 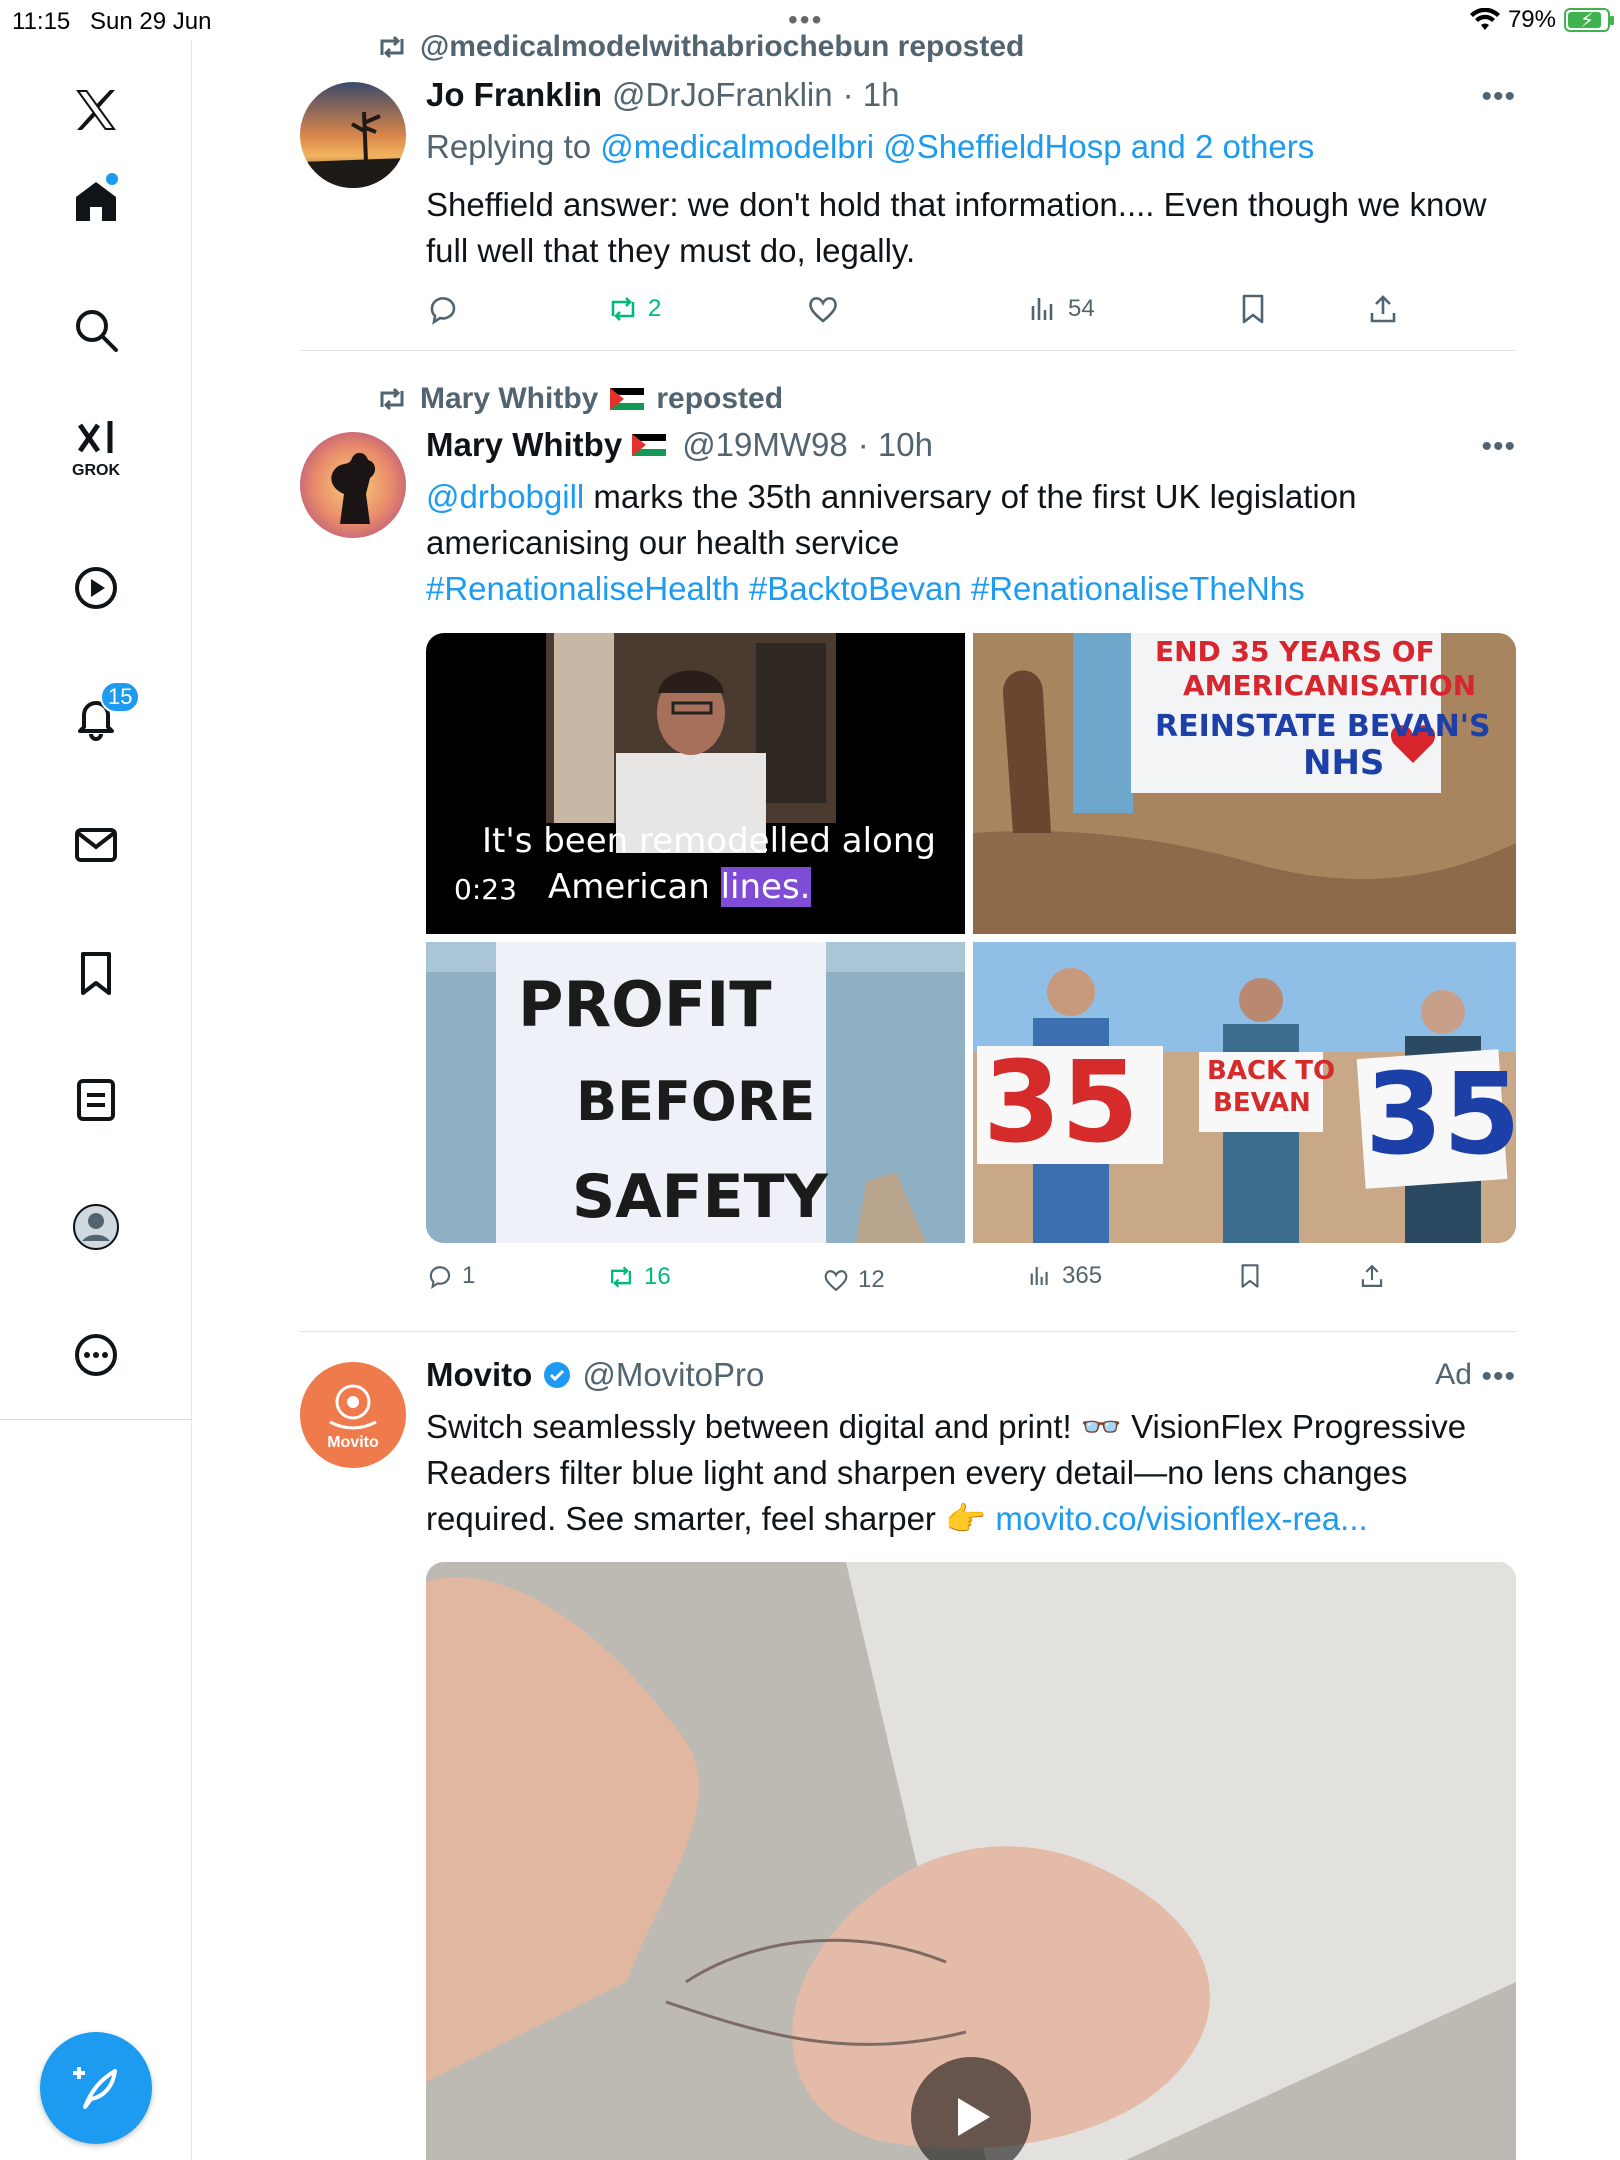 What do you see at coordinates (41, 21) in the screenshot?
I see `status-time: 11:15` at bounding box center [41, 21].